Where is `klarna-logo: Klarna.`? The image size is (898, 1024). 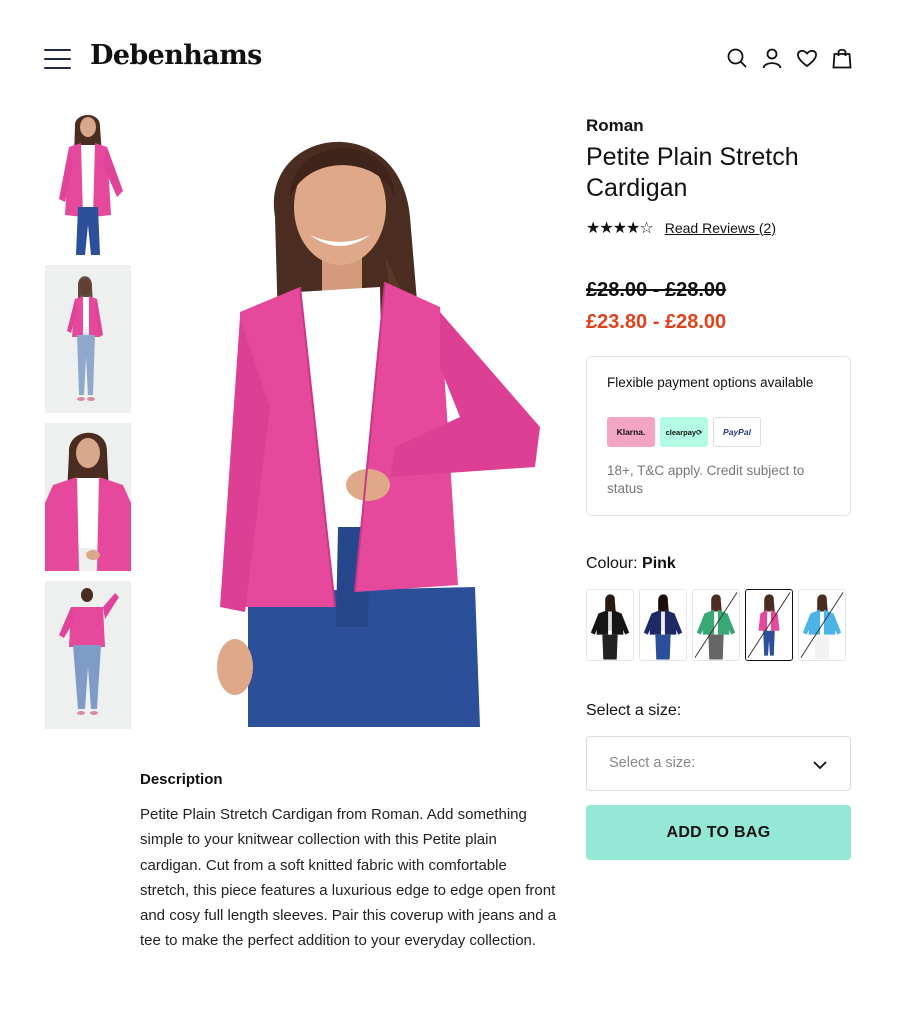
klarna-logo: Klarna. is located at coordinates (631, 432).